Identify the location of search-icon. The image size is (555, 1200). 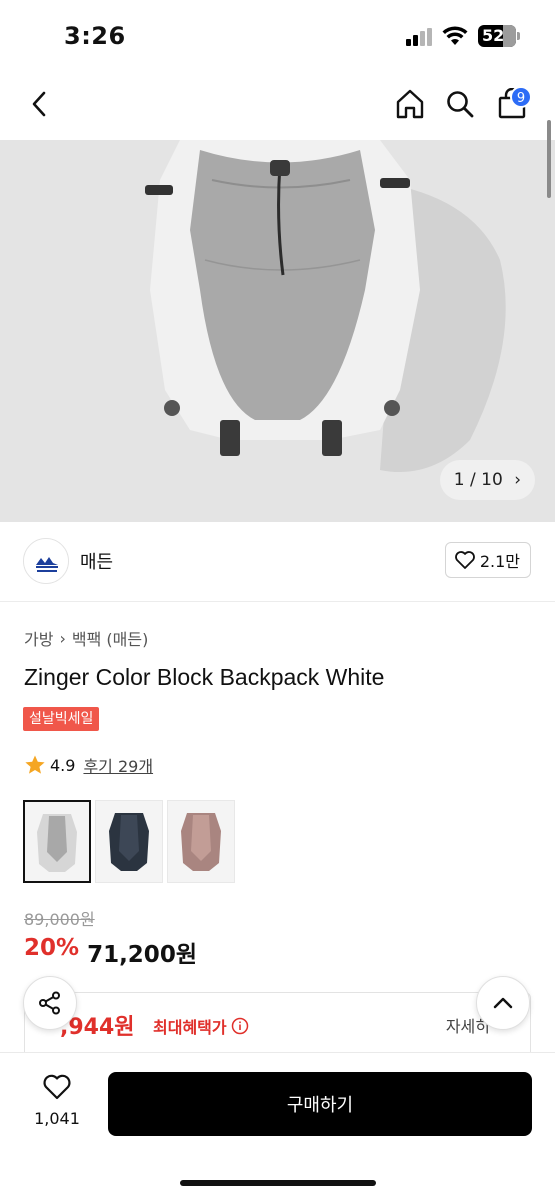
(460, 104).